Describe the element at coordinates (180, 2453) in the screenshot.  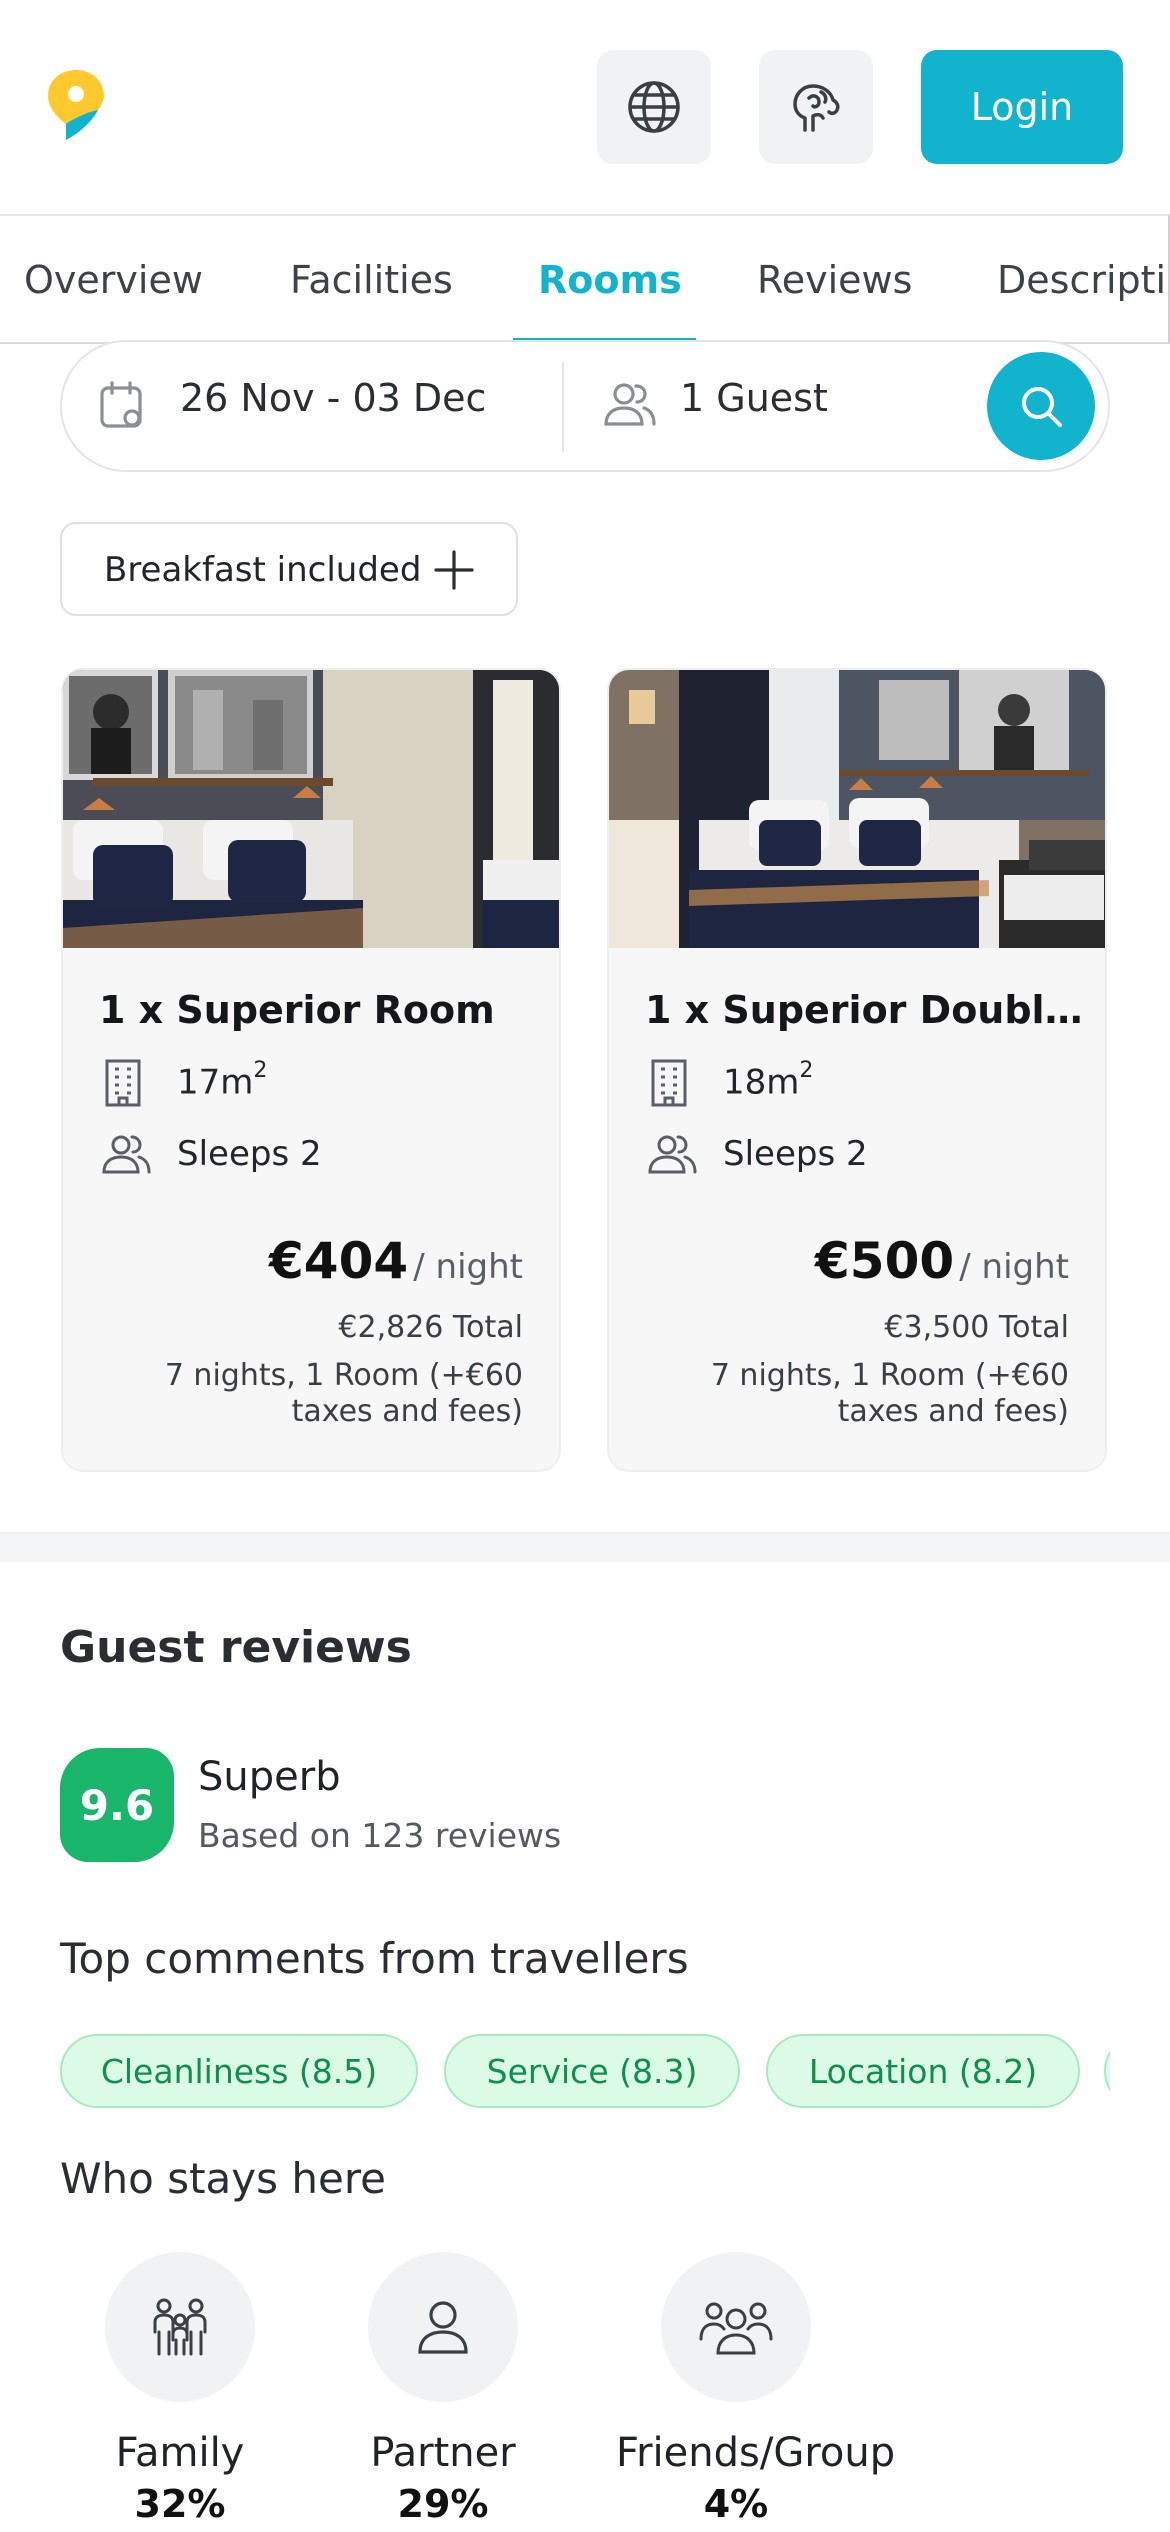
I see `who-label: Family` at that location.